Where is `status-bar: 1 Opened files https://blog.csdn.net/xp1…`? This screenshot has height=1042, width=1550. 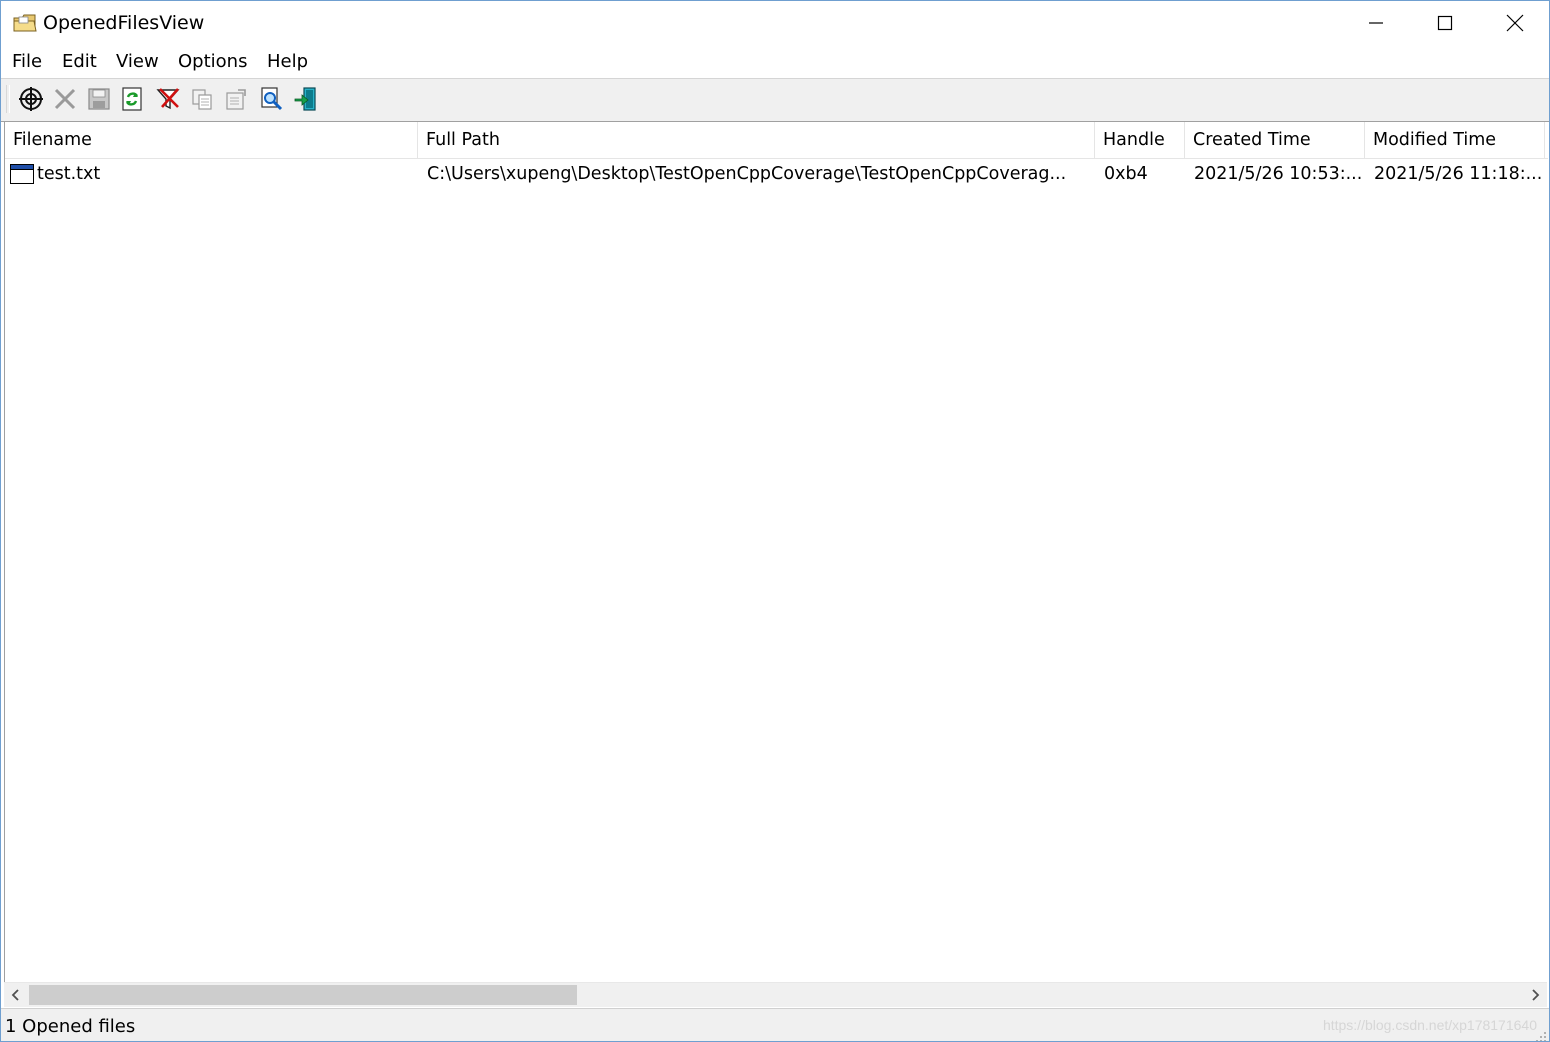 status-bar: 1 Opened files https://blog.csdn.net/xp1… is located at coordinates (775, 1024).